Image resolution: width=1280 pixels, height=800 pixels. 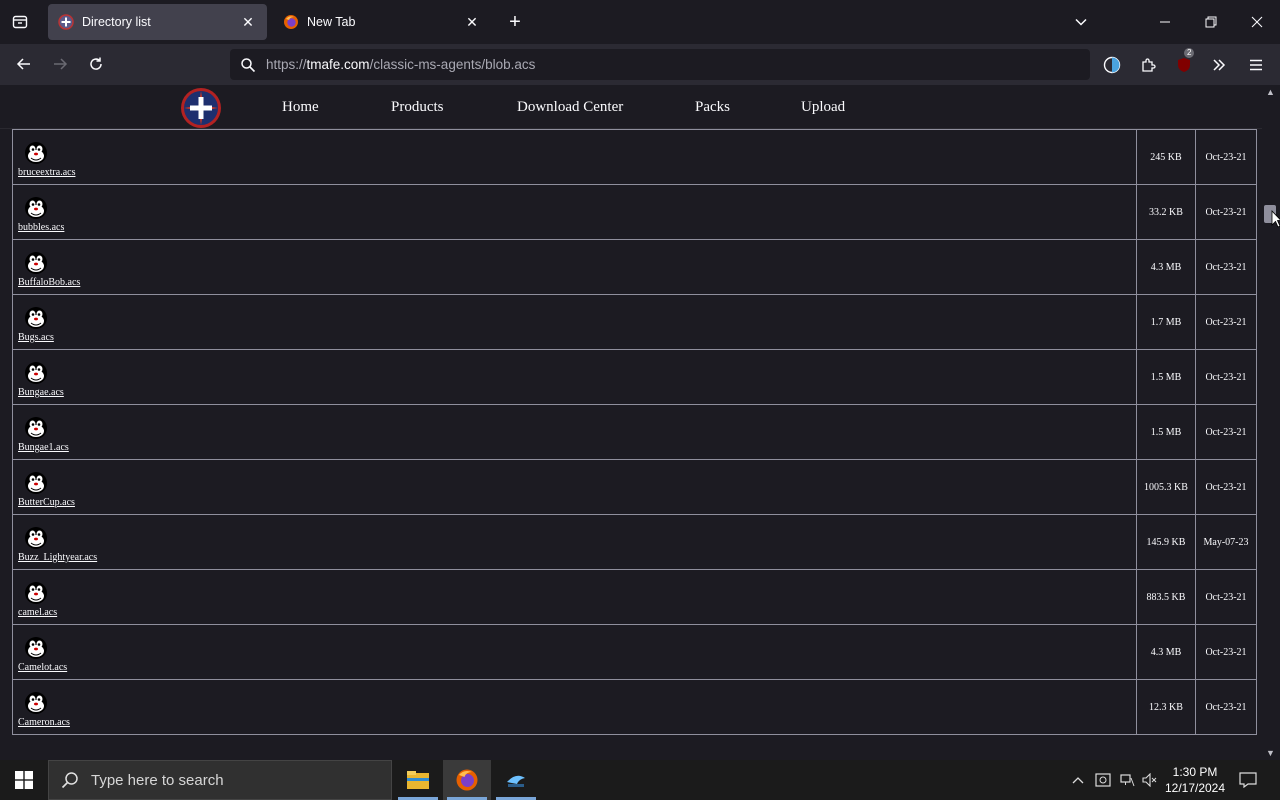 What do you see at coordinates (1148, 65) in the screenshot?
I see `extensions-puzzle-icon` at bounding box center [1148, 65].